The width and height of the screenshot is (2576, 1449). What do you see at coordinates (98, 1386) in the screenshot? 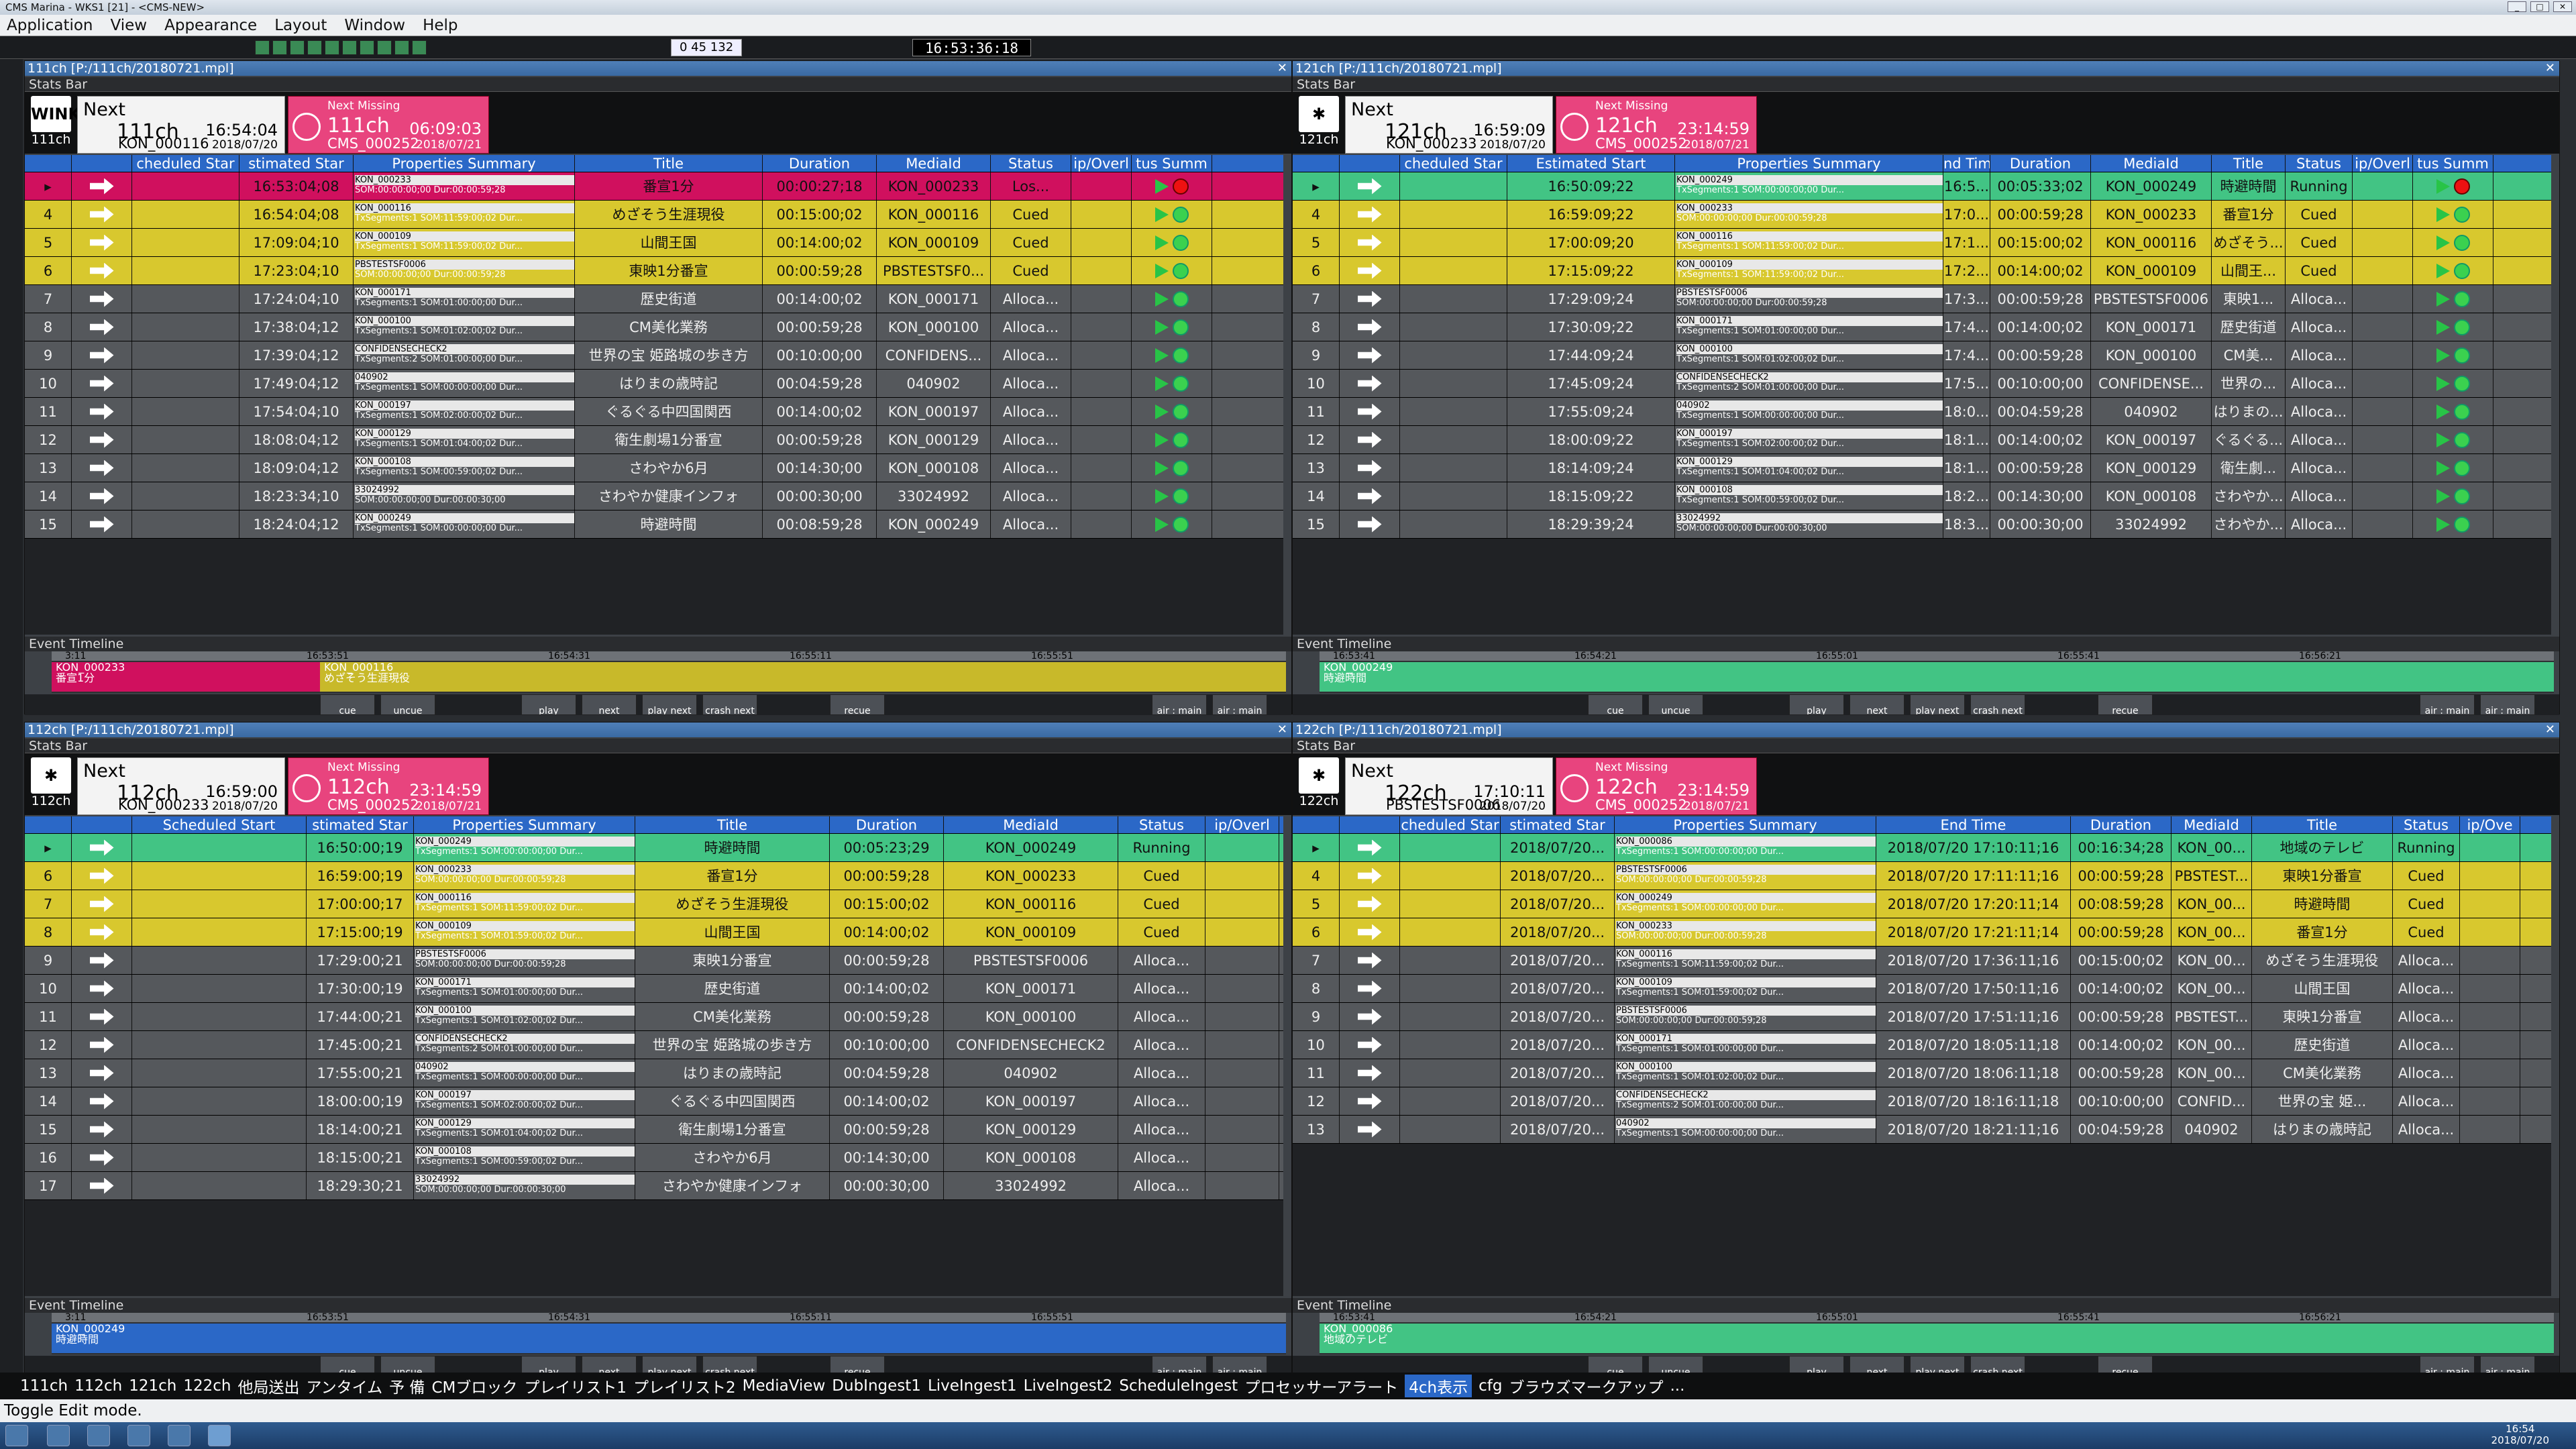
I see `tab-item: 112ch` at bounding box center [98, 1386].